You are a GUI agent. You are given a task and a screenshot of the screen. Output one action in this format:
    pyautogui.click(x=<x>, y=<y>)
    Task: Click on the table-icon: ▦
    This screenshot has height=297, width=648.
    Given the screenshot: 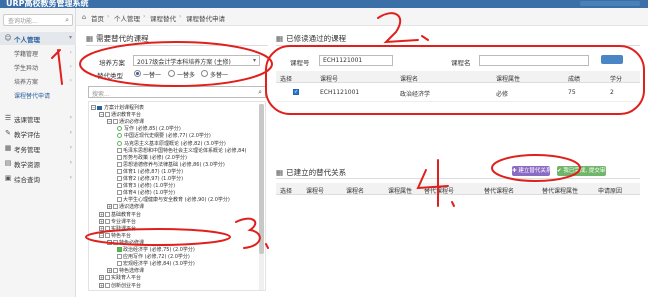 What is the action you would take?
    pyautogui.click(x=90, y=38)
    